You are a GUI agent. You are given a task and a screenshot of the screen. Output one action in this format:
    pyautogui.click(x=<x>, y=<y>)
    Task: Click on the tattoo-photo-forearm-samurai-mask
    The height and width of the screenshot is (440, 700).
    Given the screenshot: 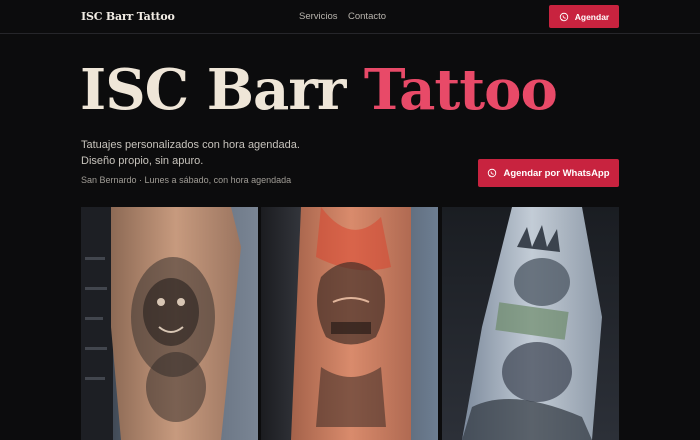 What is the action you would take?
    pyautogui.click(x=349, y=323)
    